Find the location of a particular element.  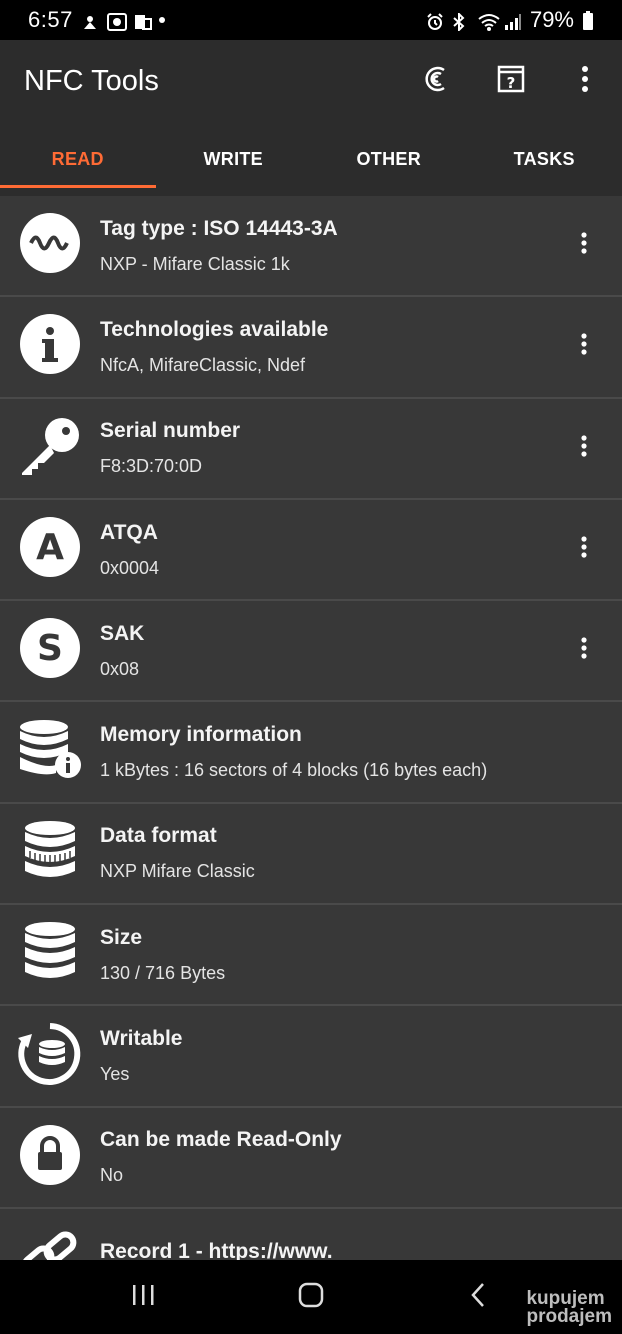

home-button is located at coordinates (311, 1297).